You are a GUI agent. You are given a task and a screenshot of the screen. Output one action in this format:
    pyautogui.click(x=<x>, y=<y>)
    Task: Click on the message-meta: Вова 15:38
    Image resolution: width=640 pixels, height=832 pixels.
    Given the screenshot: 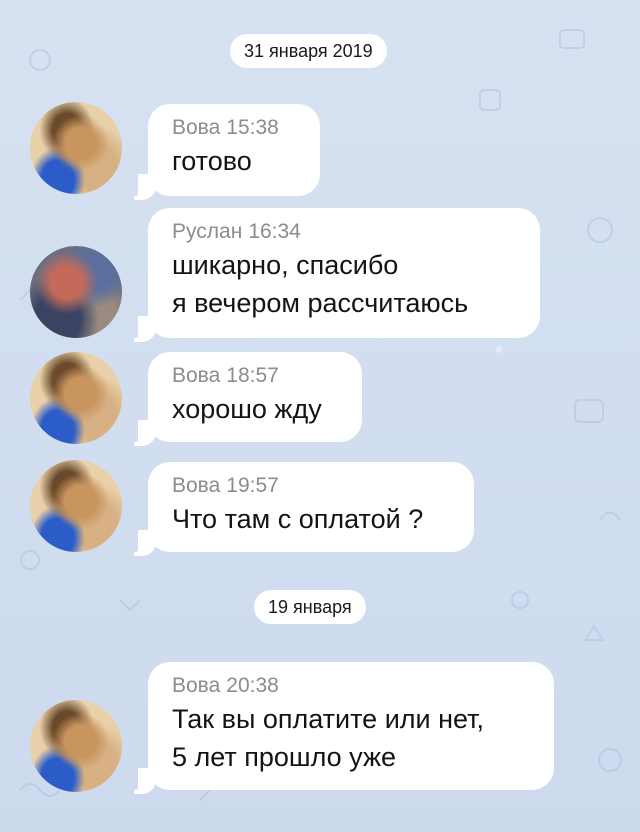 What is the action you would take?
    pyautogui.click(x=237, y=128)
    